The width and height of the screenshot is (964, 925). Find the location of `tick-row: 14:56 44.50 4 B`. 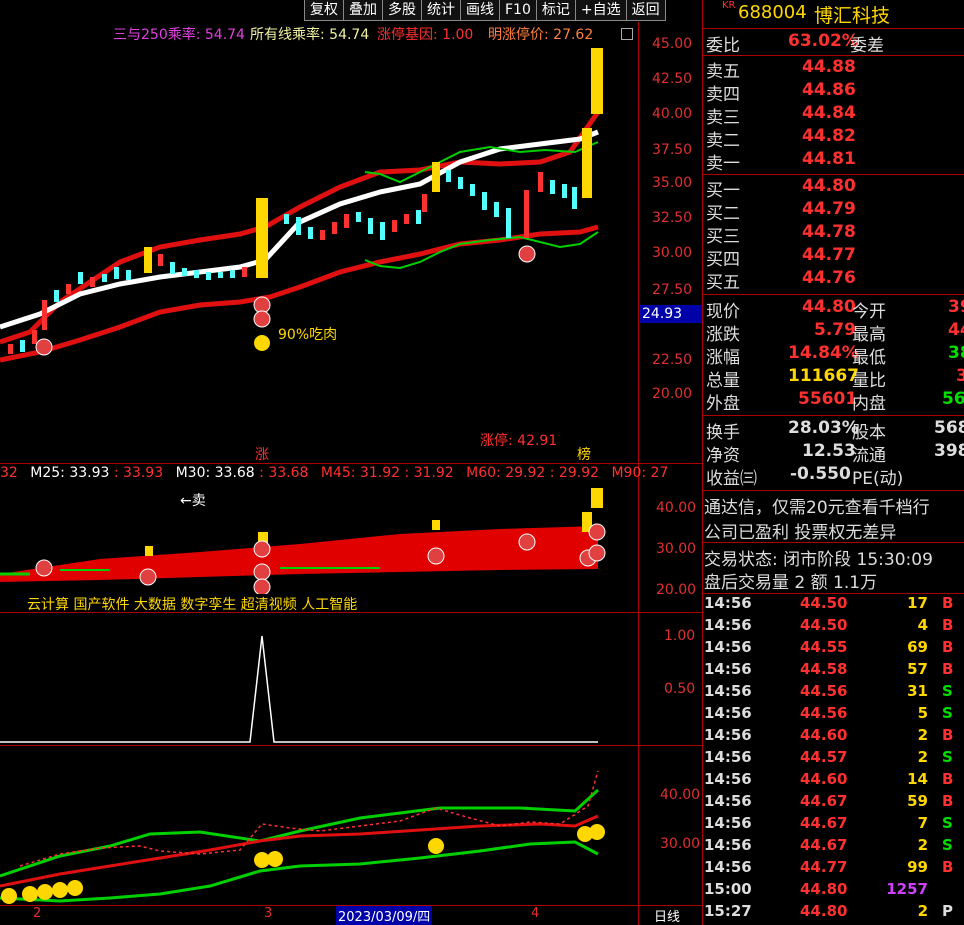

tick-row: 14:56 44.50 4 B is located at coordinates (833, 627).